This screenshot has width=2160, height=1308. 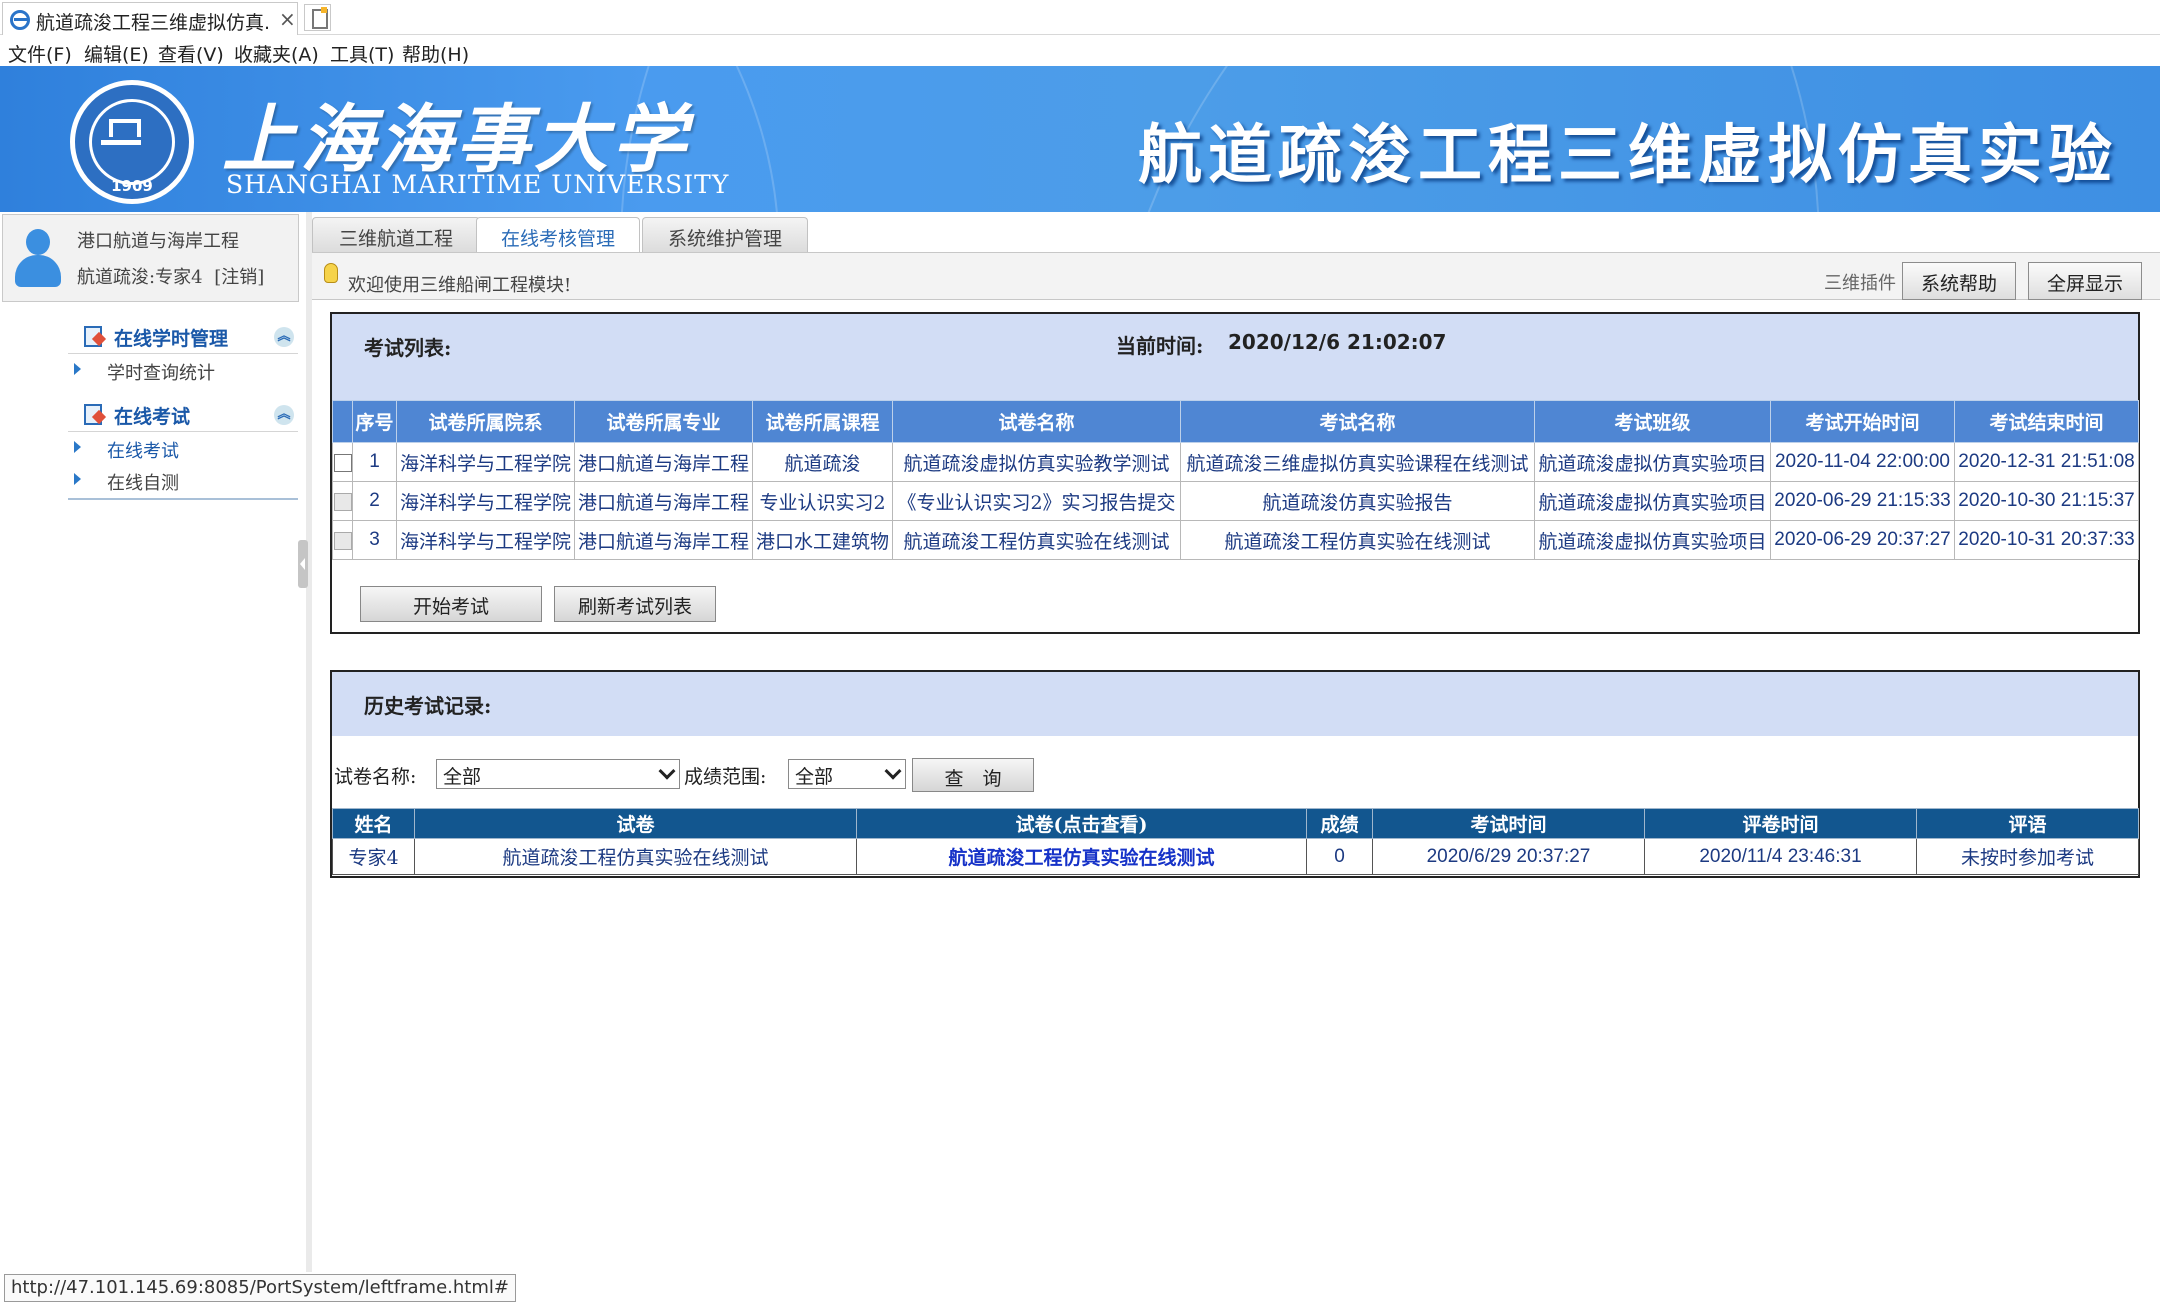 I want to click on paper-cell: 《专业认识实习2》实习报告提交, so click(x=1036, y=501).